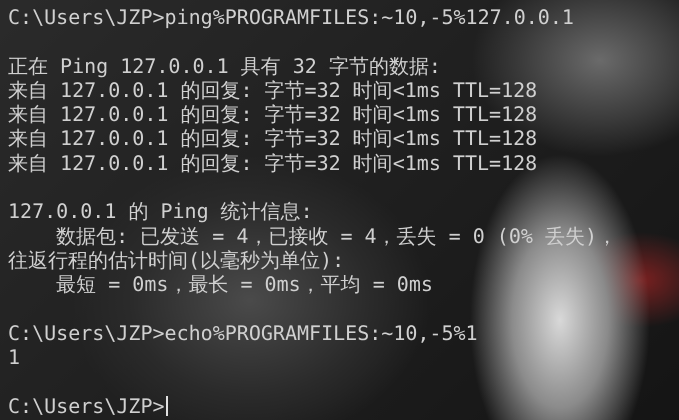  What do you see at coordinates (176, 260) in the screenshot?
I see `terminal-line: 往返行程的估计时间(以毫秒为单位):` at bounding box center [176, 260].